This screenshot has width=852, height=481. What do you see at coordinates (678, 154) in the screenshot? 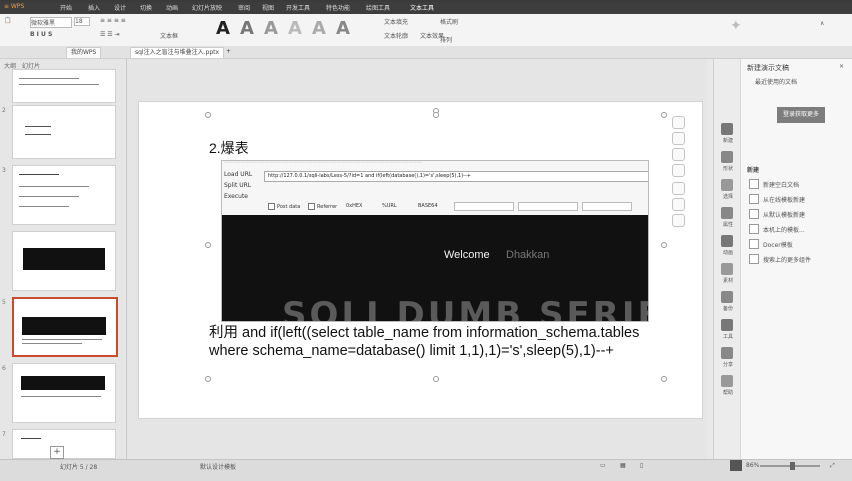
I see `fill-icon` at bounding box center [678, 154].